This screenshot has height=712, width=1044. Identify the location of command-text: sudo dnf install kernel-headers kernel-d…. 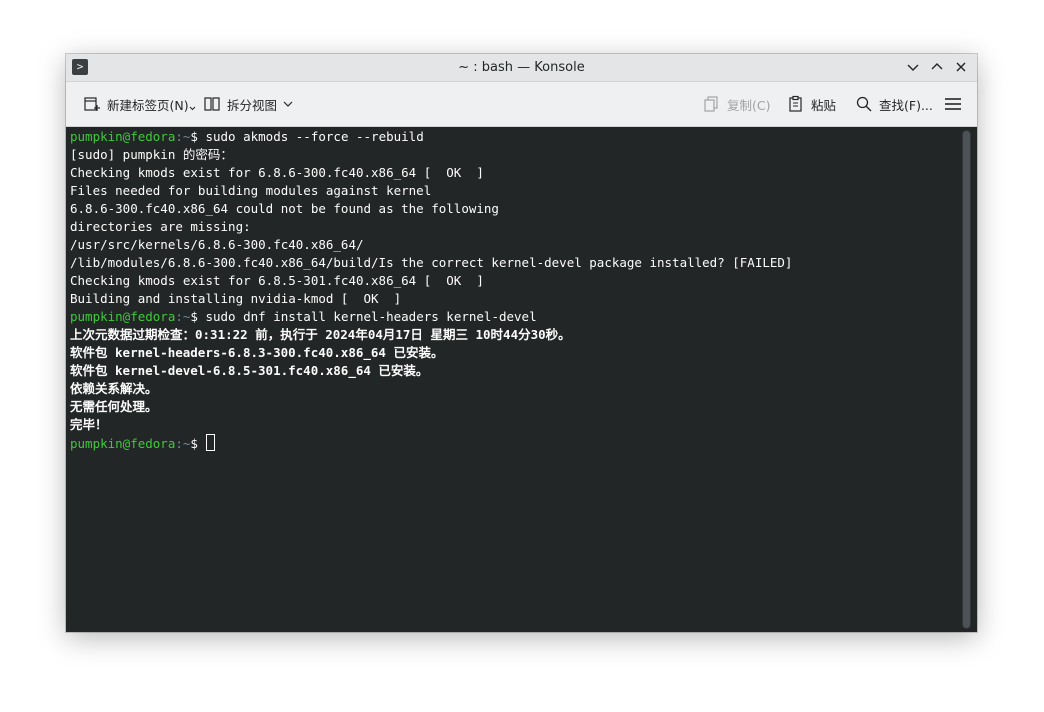
(367, 316).